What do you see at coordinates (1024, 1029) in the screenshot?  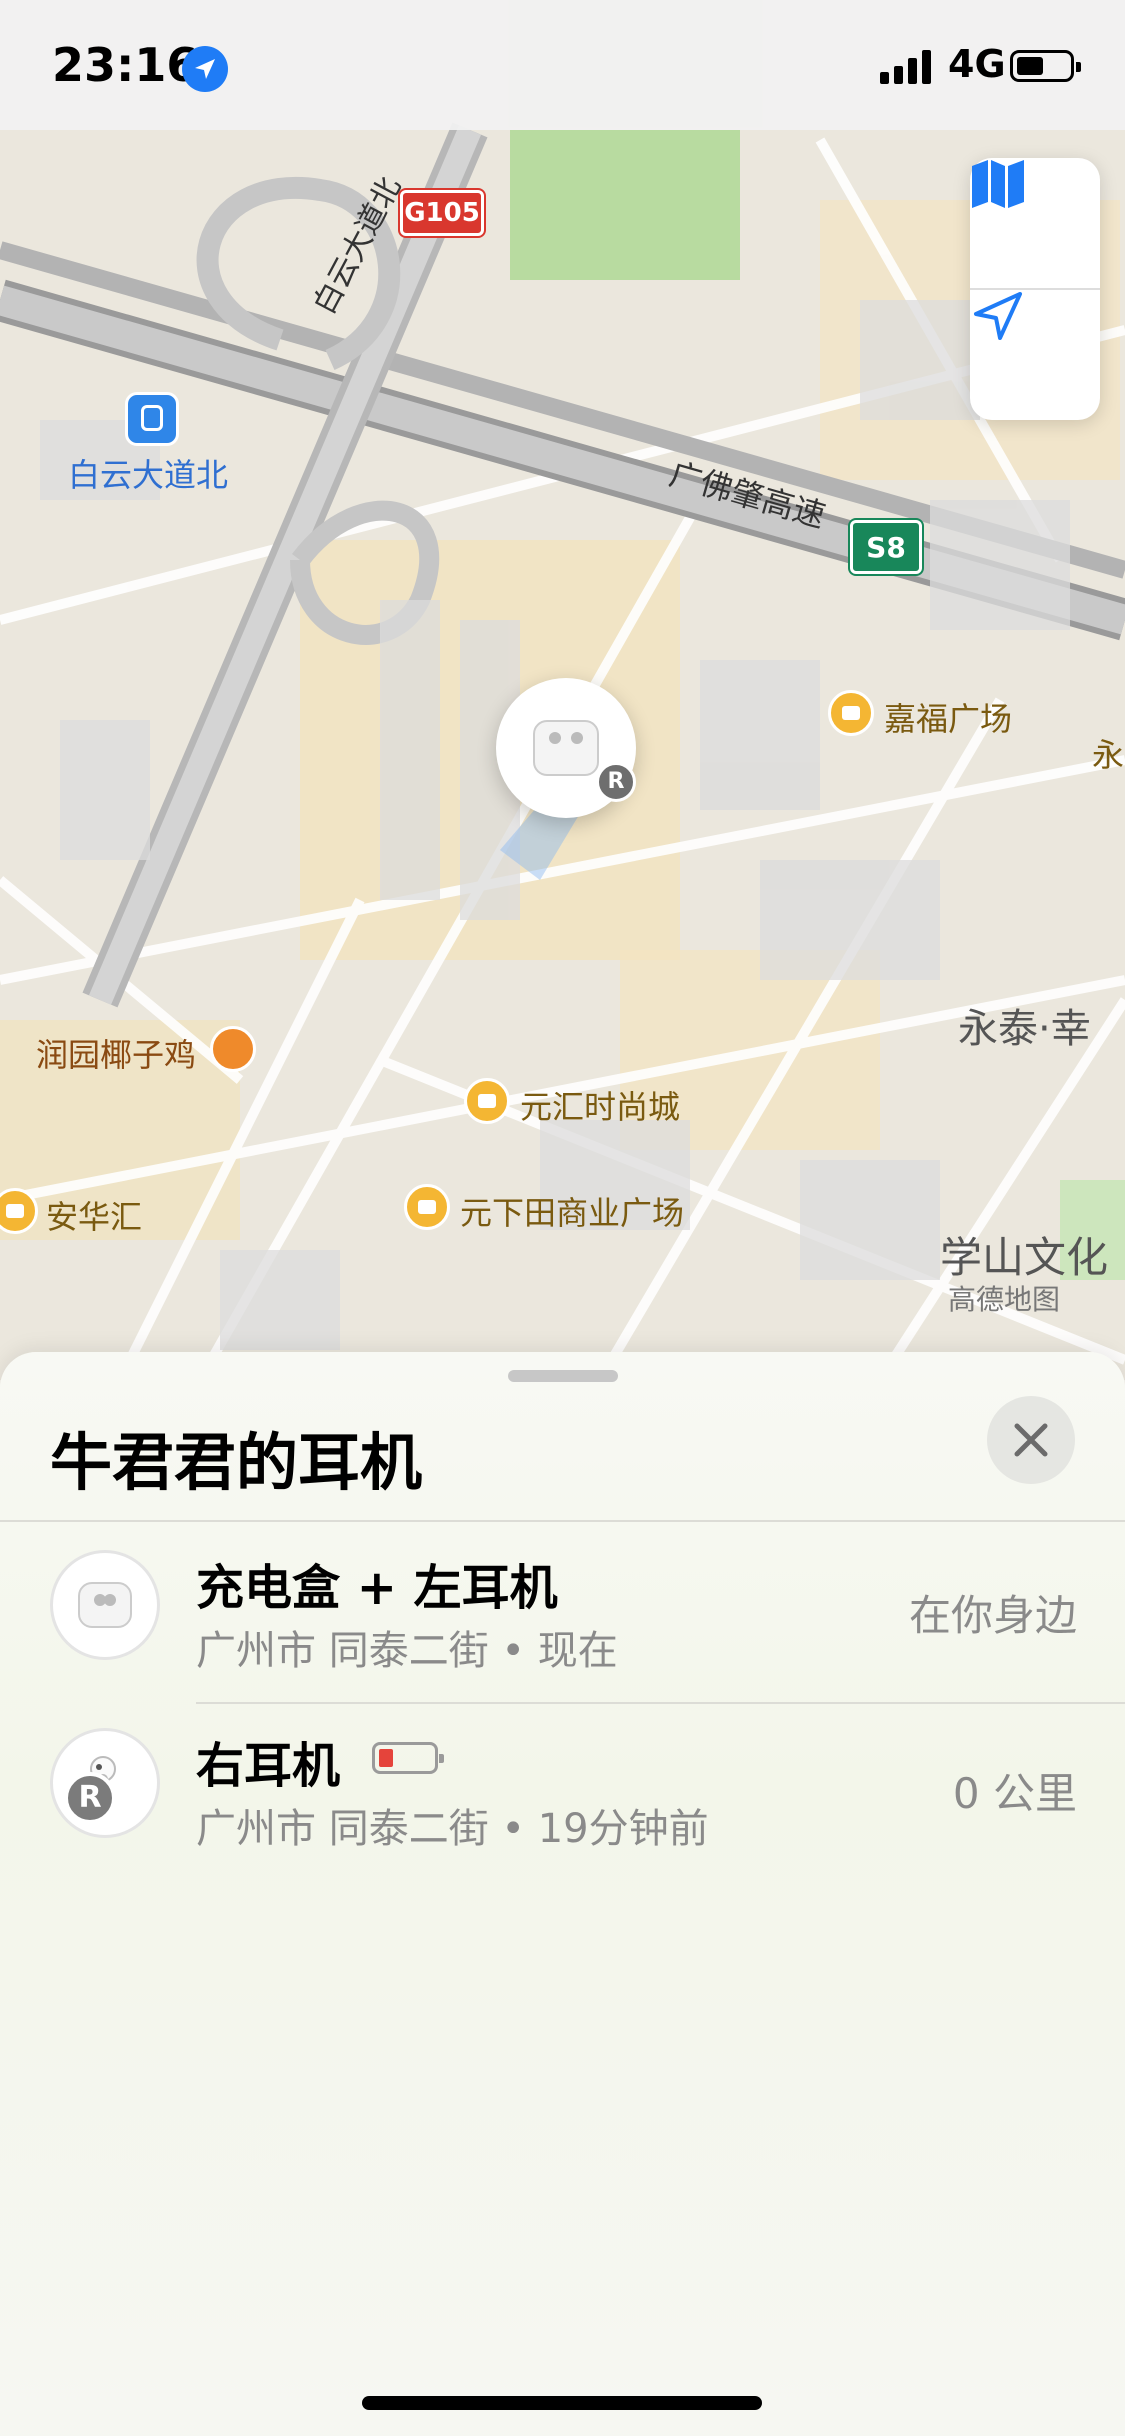 I see `area-label: 永泰·幸` at bounding box center [1024, 1029].